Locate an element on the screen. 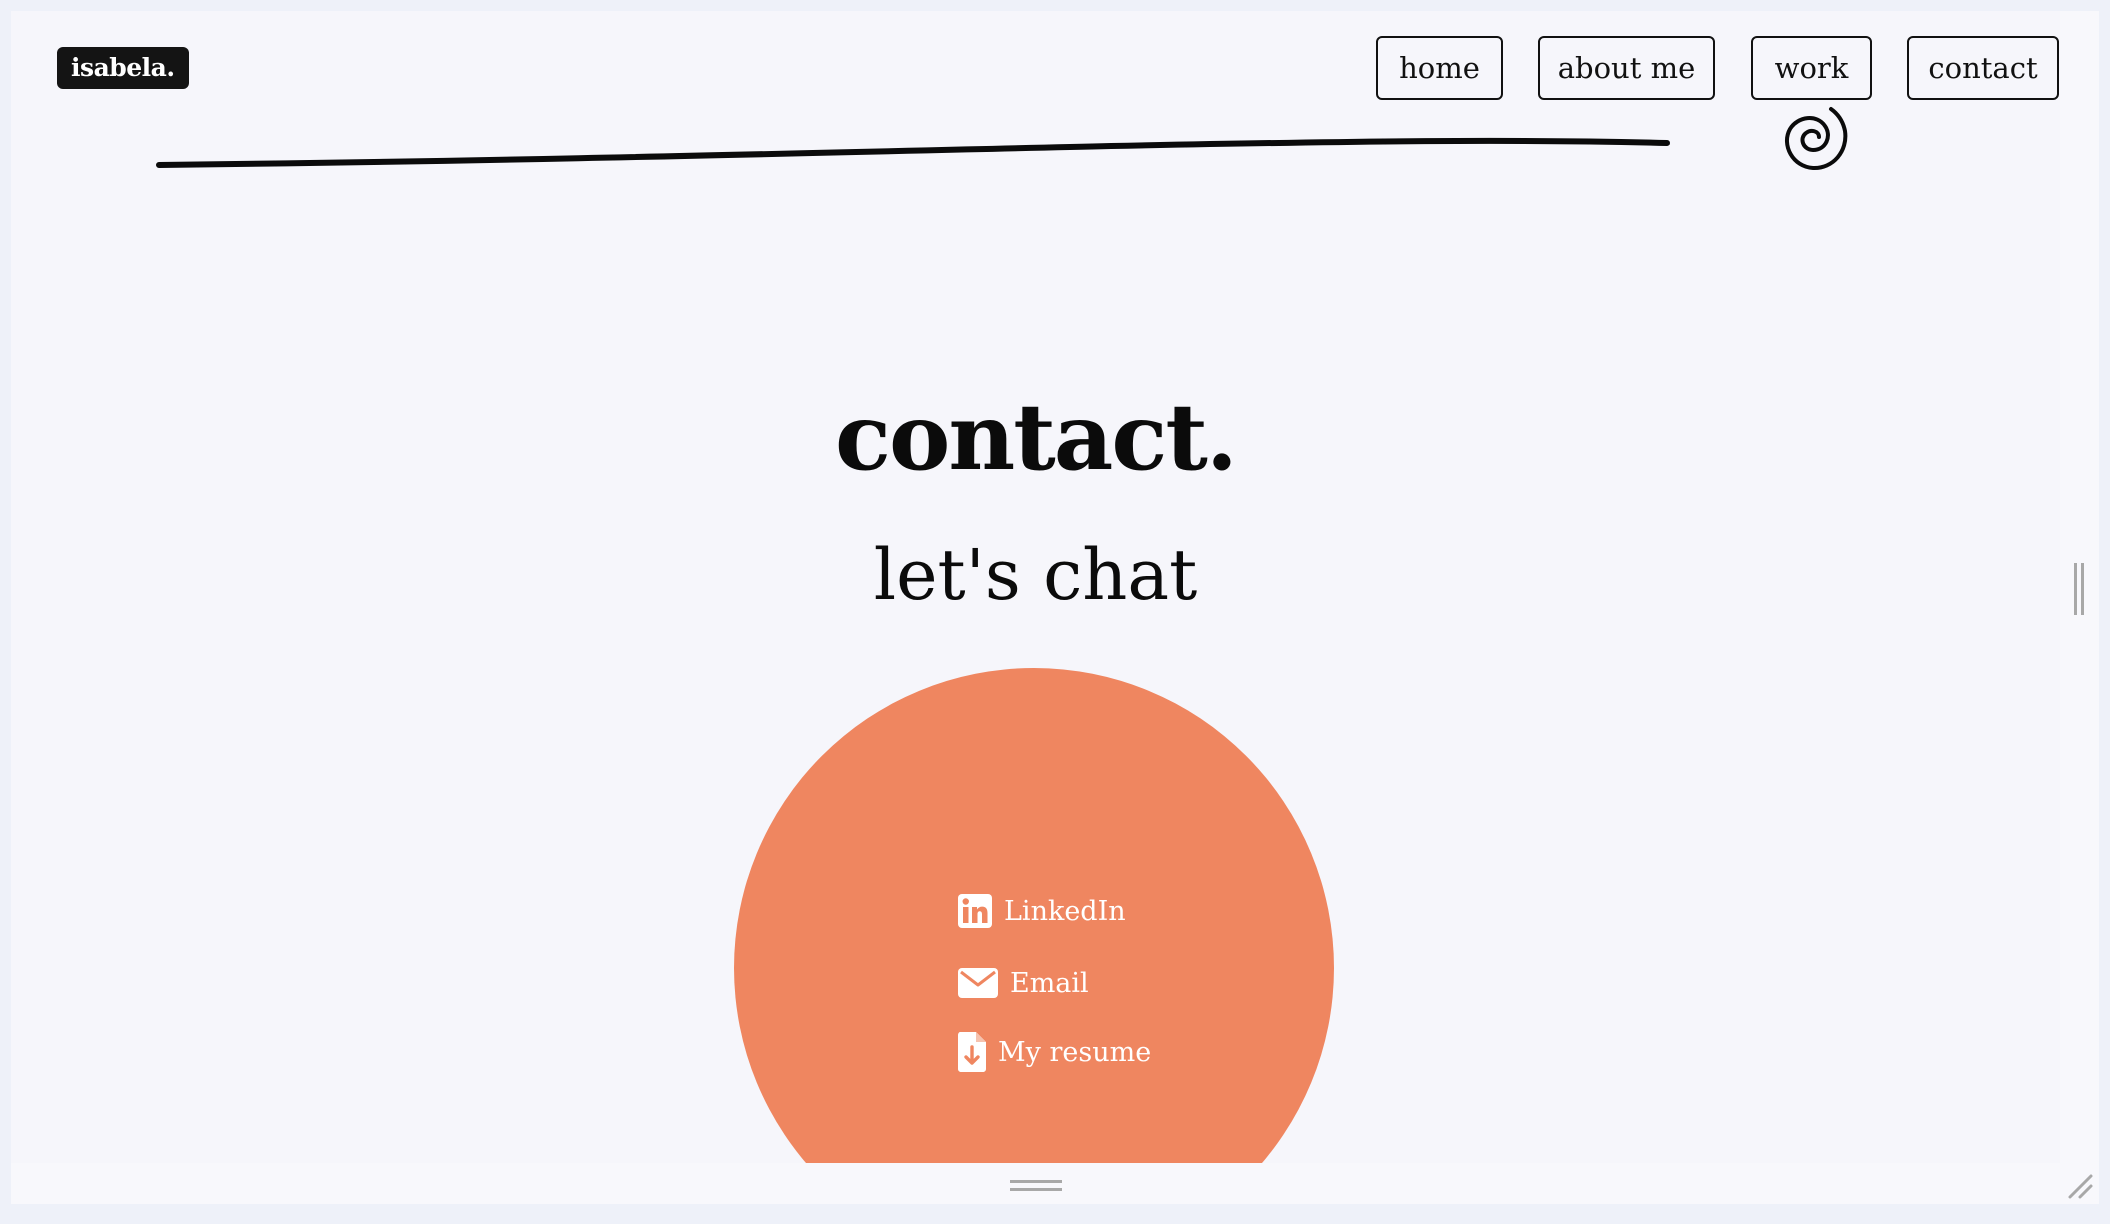 The image size is (2110, 1224). linkedin-link: LinkedIn is located at coordinates (1041, 911).